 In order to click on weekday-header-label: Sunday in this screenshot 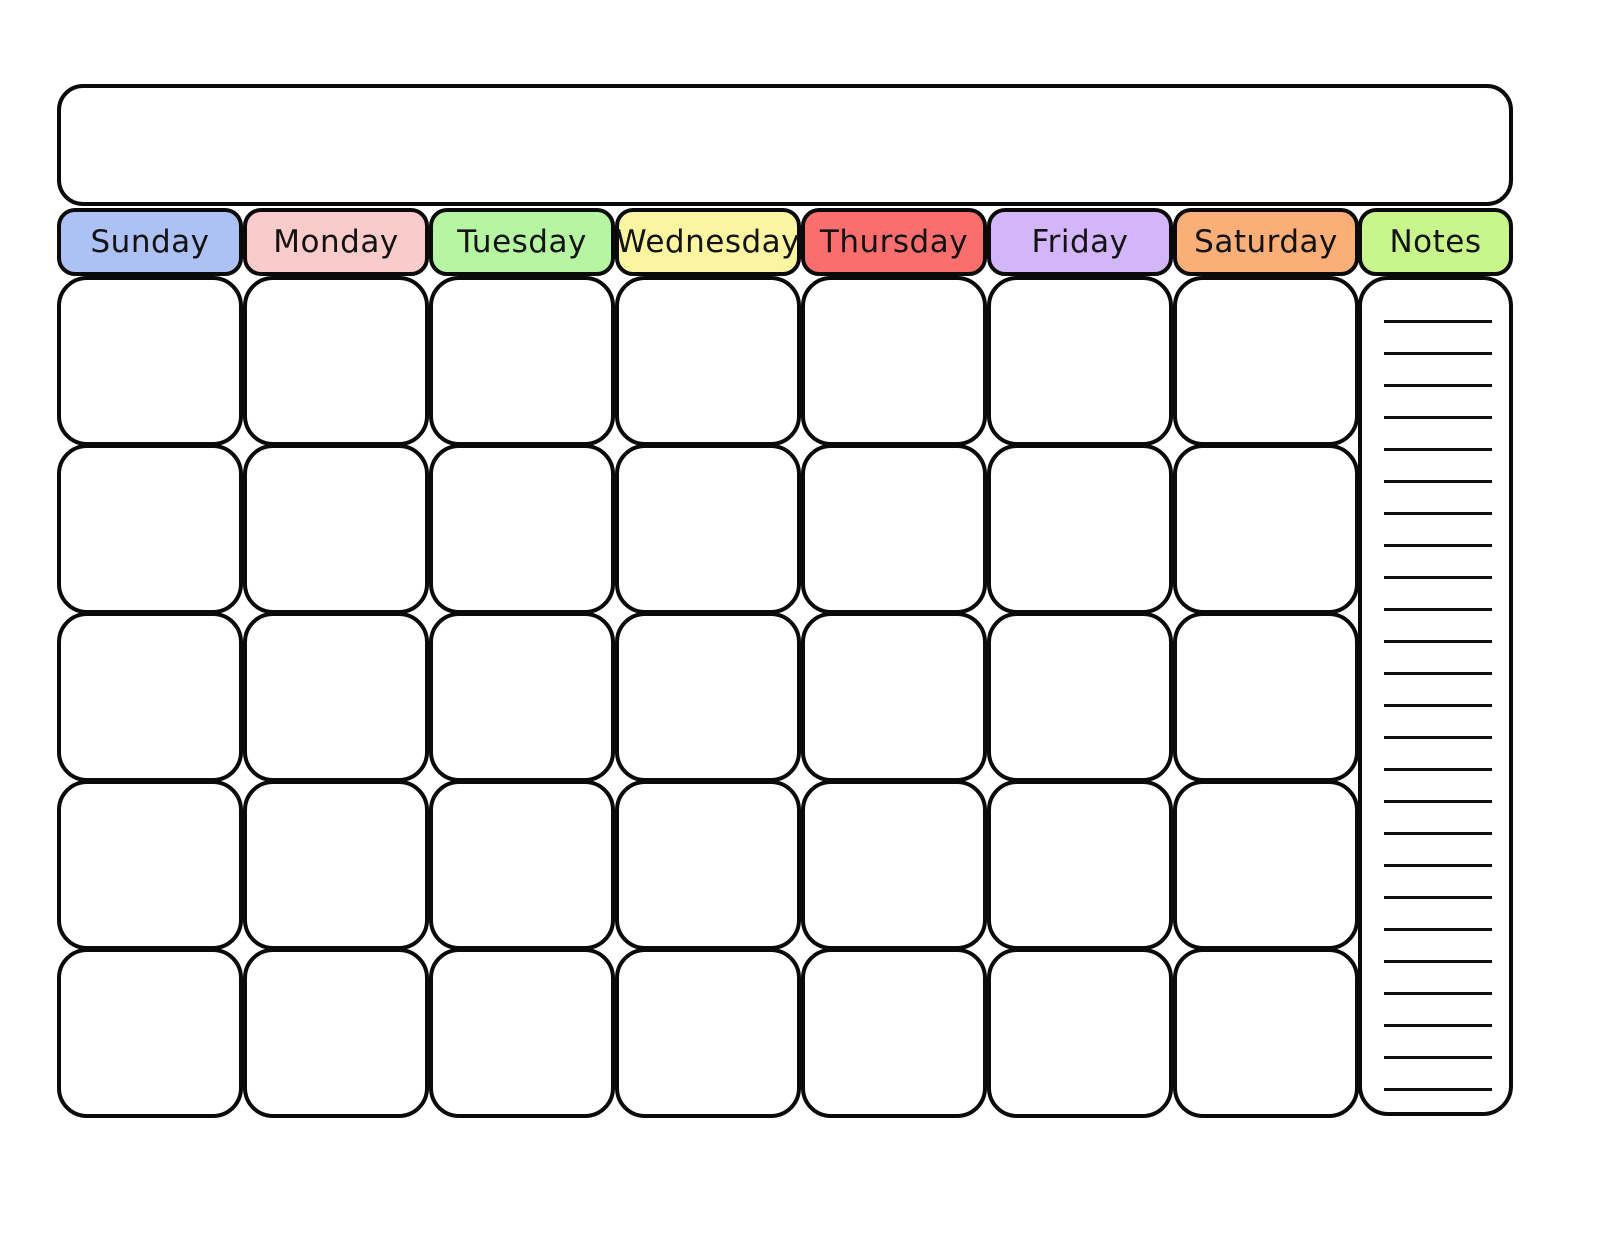, I will do `click(150, 242)`.